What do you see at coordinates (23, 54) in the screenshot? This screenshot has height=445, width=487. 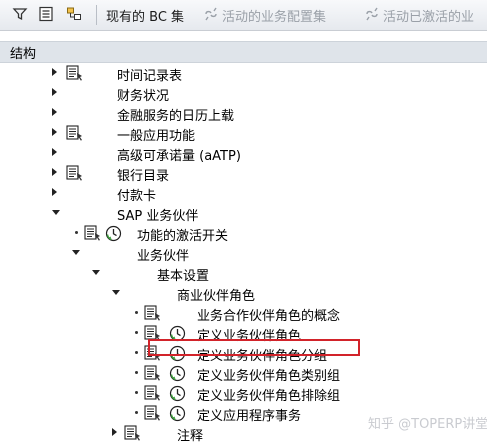 I see `structure-title: 结构` at bounding box center [23, 54].